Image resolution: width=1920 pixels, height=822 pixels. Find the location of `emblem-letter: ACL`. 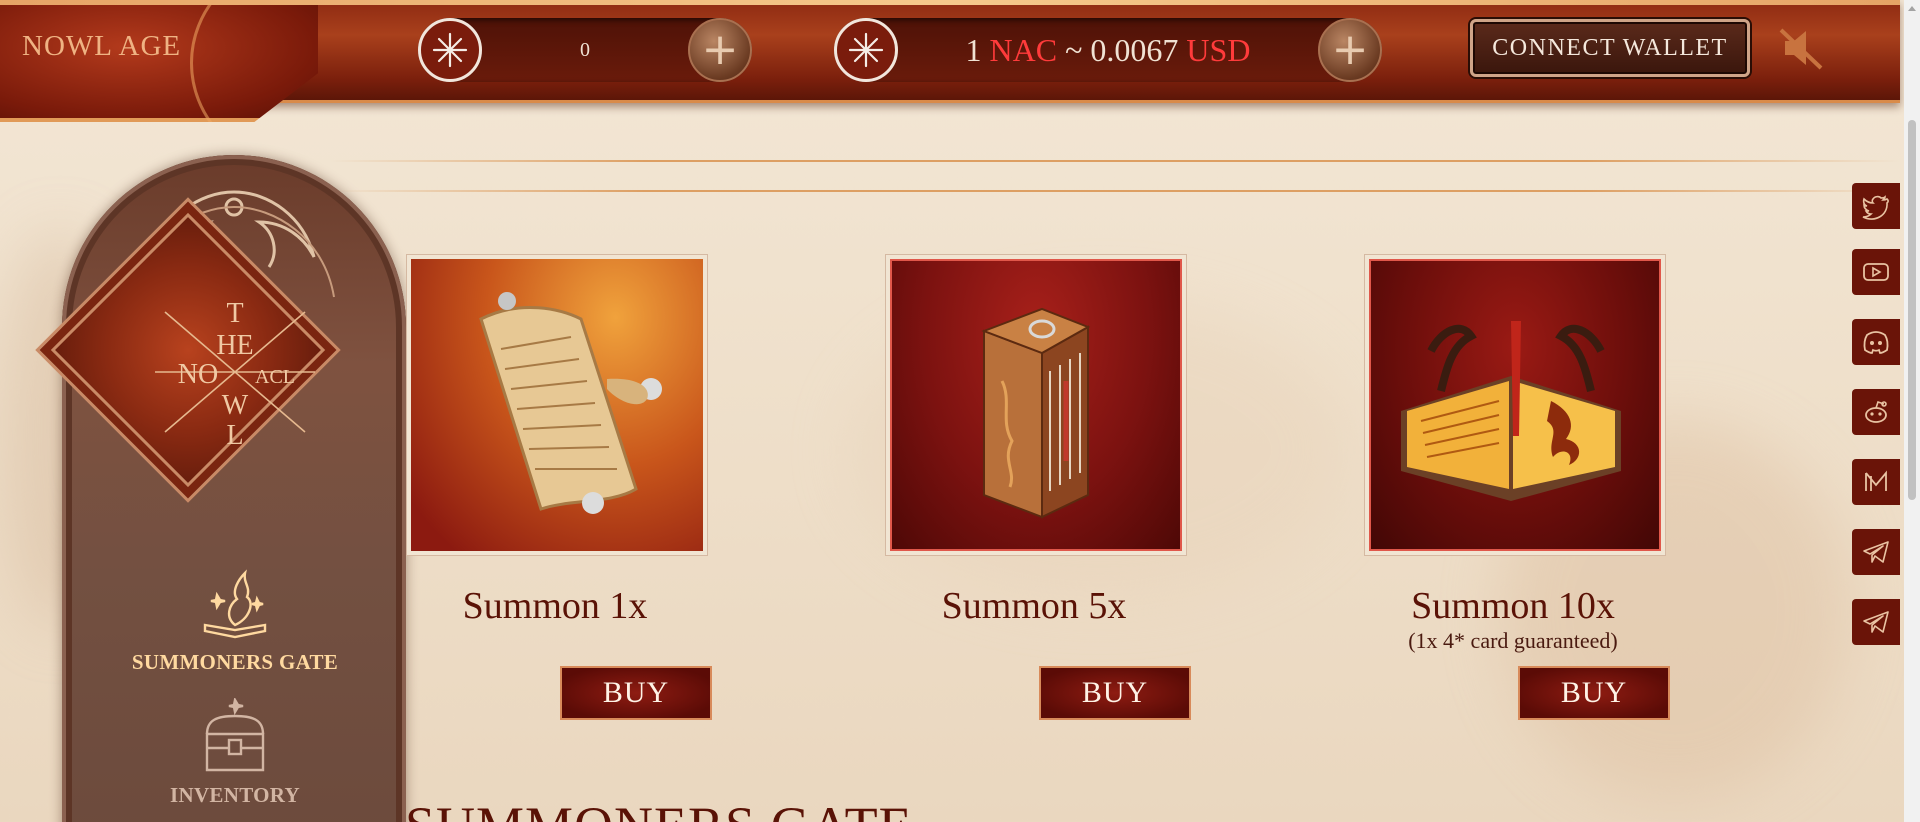

emblem-letter: ACL is located at coordinates (275, 377).